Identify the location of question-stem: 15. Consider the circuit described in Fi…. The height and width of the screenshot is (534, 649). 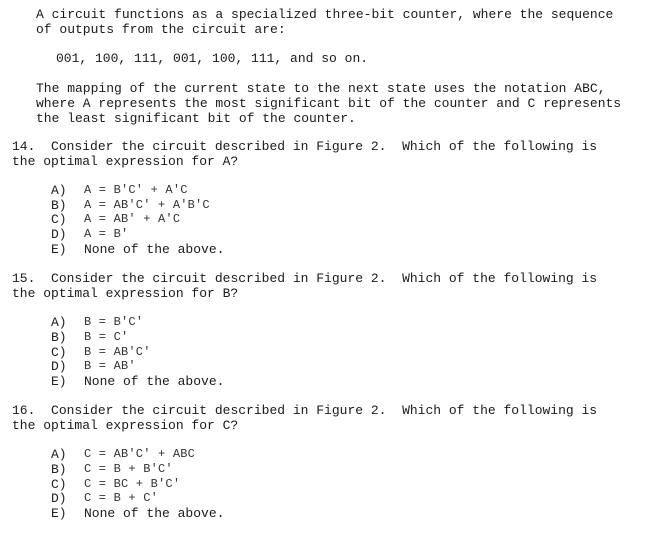
(304, 278).